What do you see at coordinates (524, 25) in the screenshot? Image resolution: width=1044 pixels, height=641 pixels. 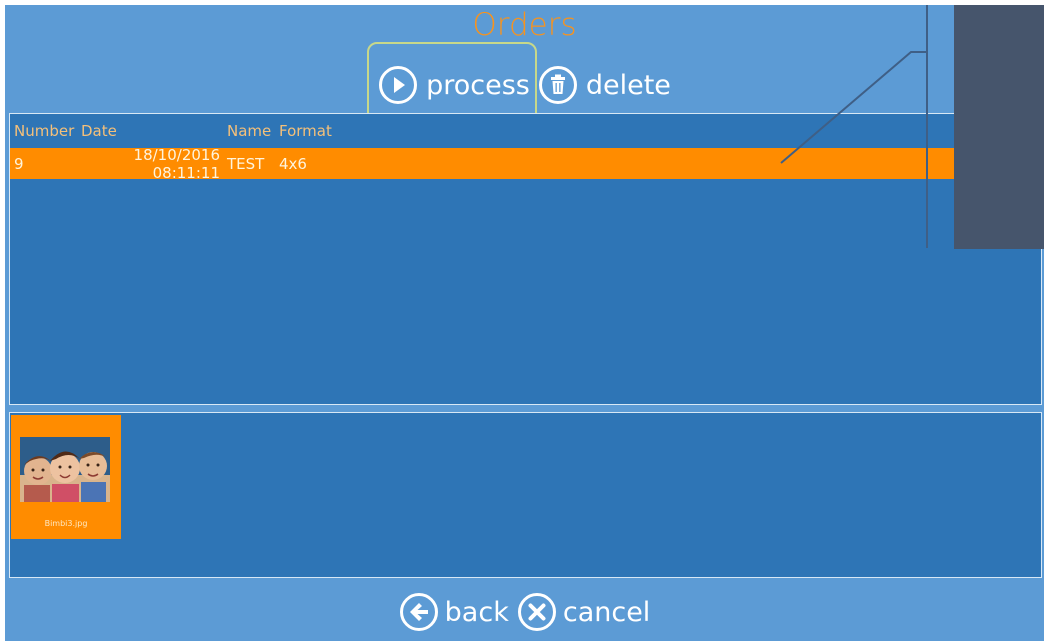 I see `page-title: Orders` at bounding box center [524, 25].